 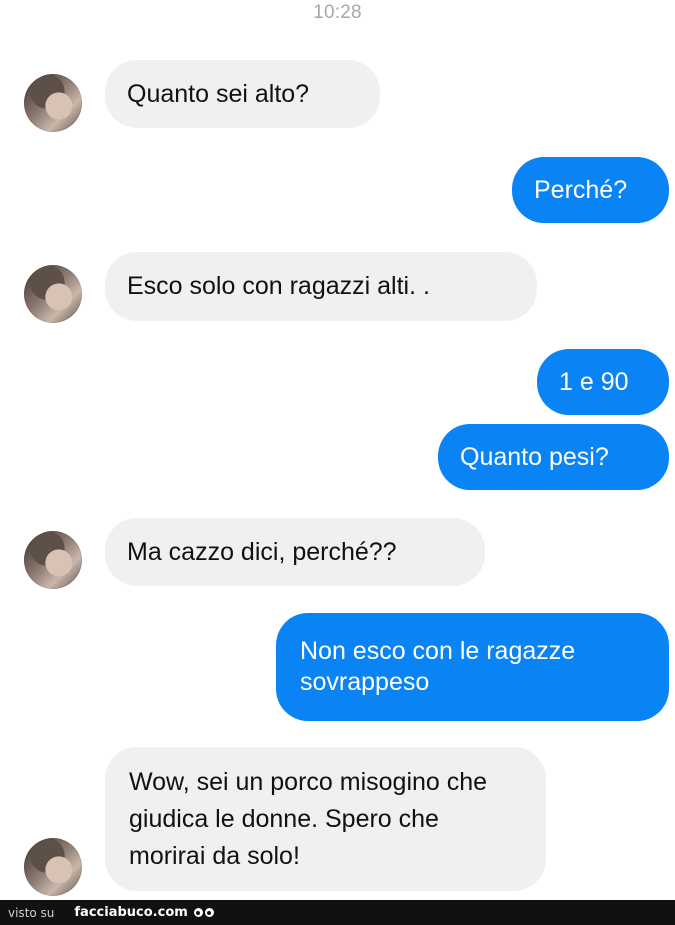 I want to click on incoming-message: Esco solo con ragazzi alti. ., so click(x=321, y=286).